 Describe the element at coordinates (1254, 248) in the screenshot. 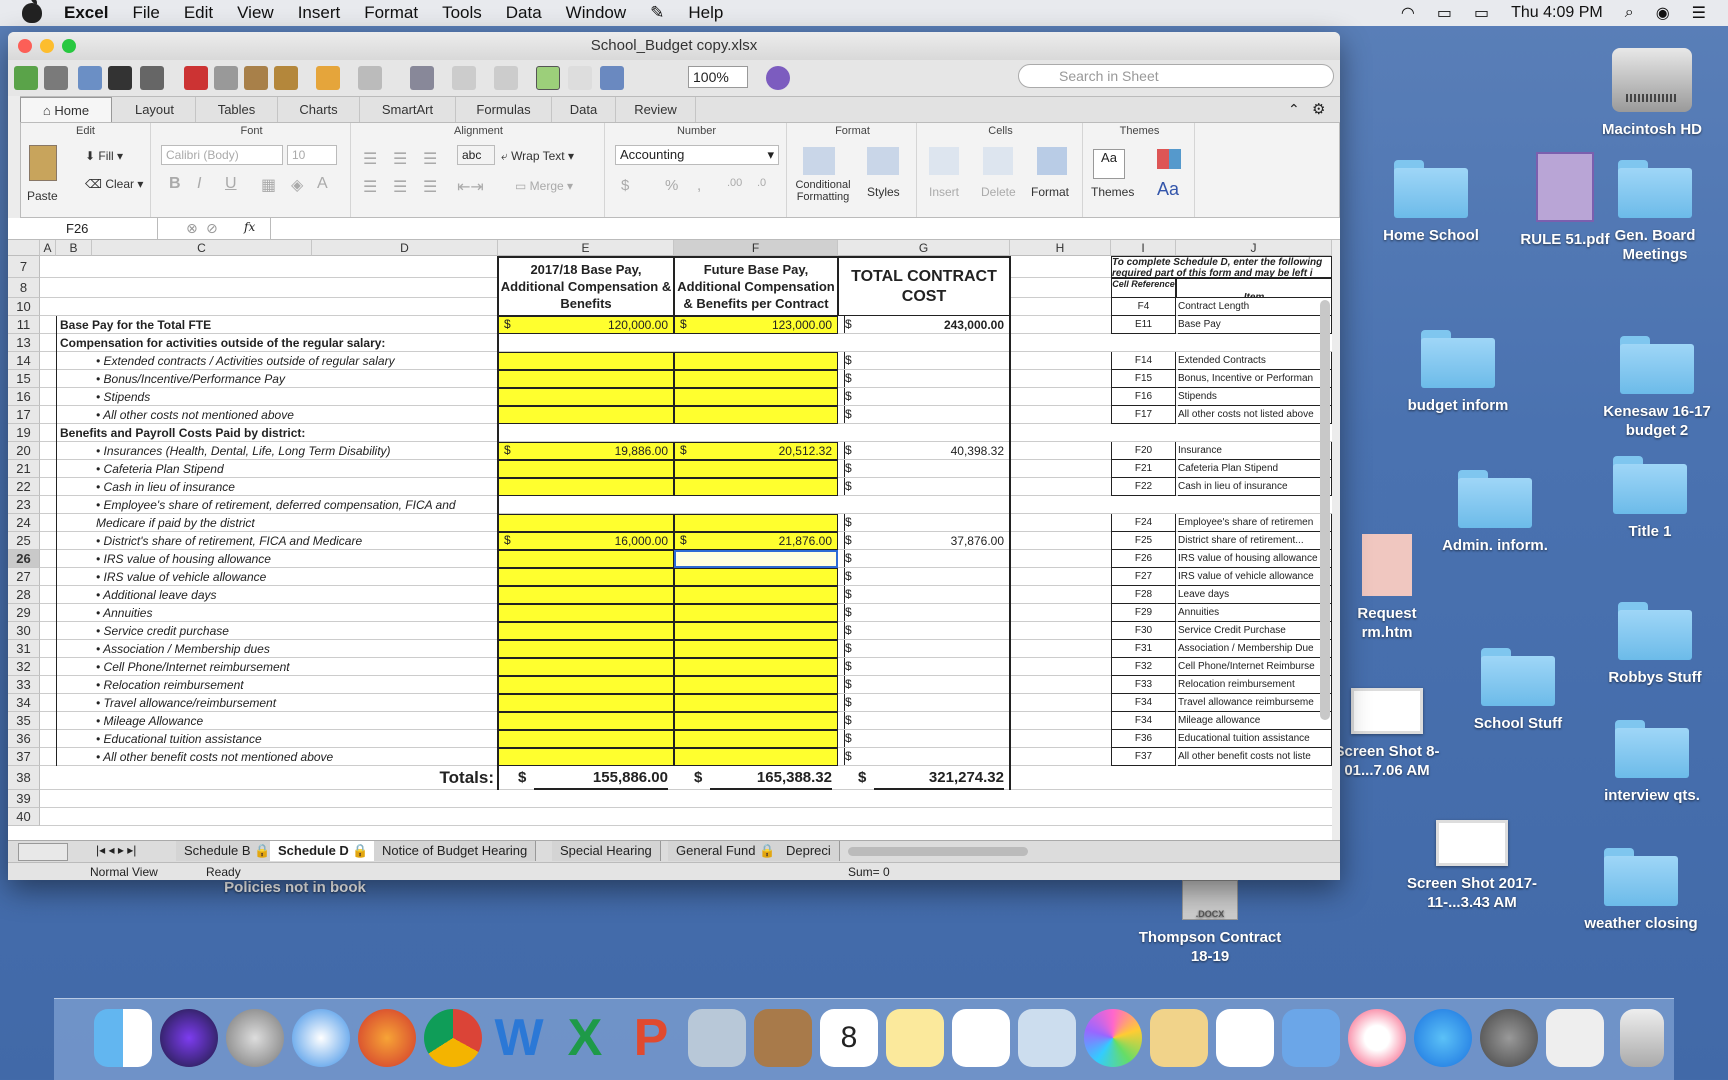

I see `column-header-j: J` at that location.